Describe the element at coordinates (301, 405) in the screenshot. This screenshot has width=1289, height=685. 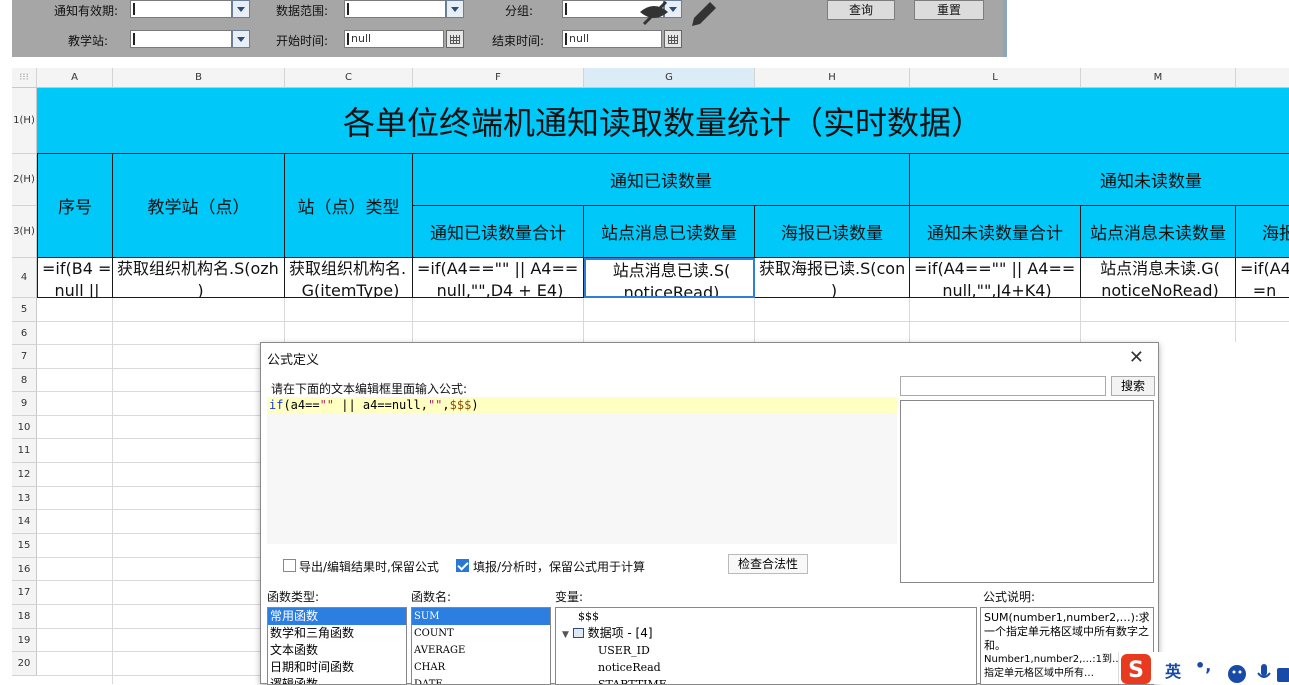
I see `formula-part: (a4==` at that location.